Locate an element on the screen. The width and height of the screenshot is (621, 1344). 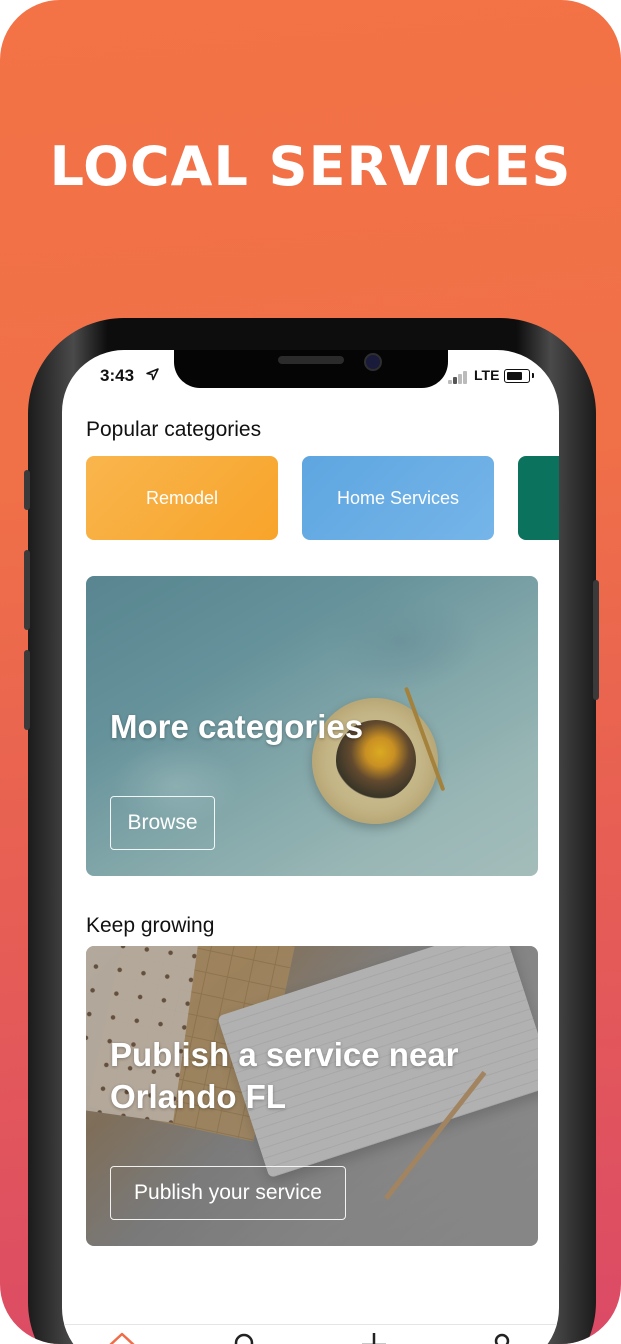
promo-headline: LOCAL SERVICES is located at coordinates (310, 166).